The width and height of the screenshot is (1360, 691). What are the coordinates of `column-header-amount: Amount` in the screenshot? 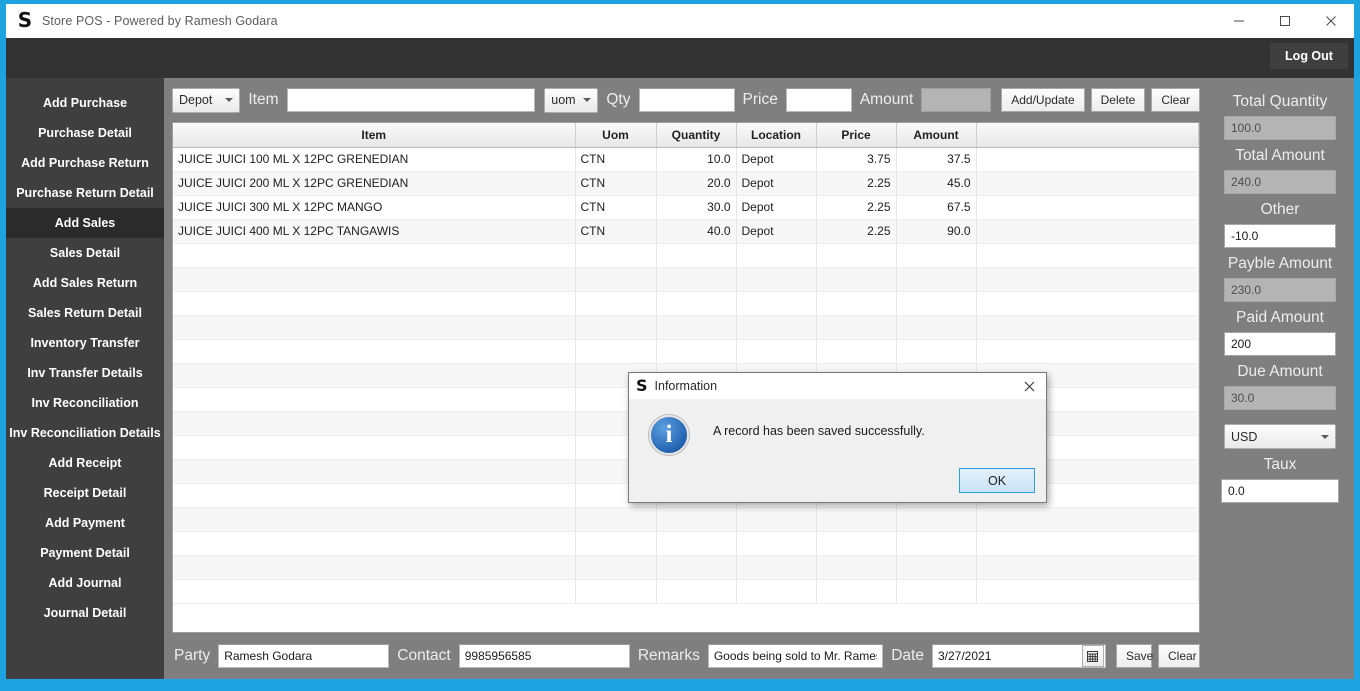 It's located at (936, 135).